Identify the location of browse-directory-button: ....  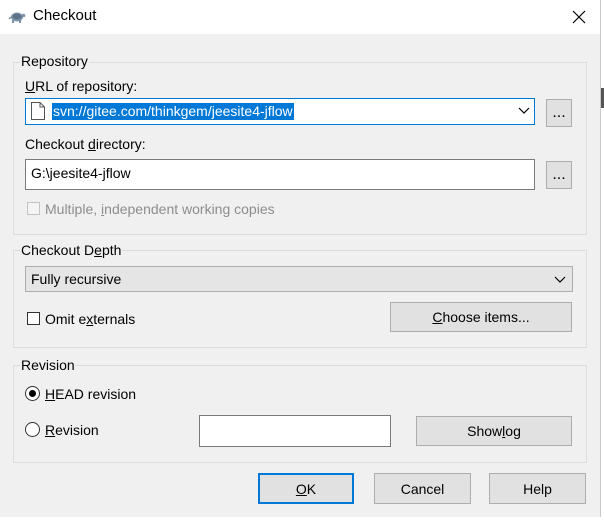
(559, 175).